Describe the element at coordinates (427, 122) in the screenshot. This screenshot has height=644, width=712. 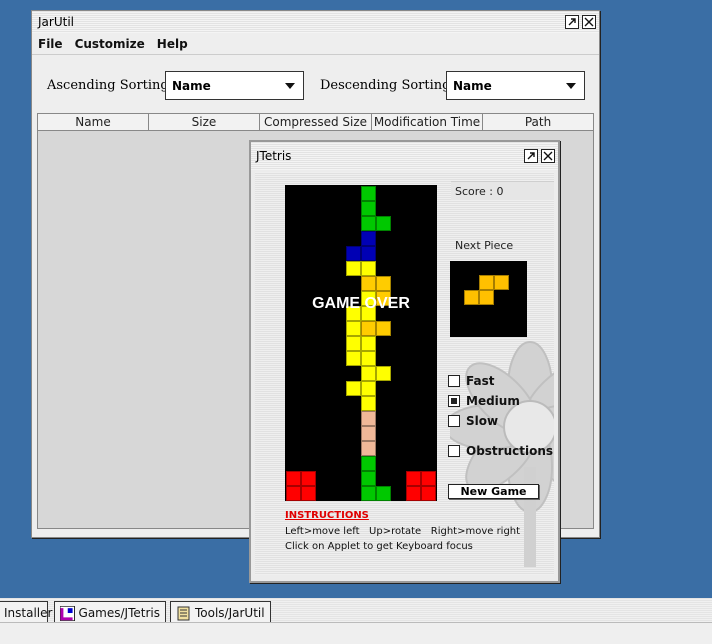
I see `column-modification-time: Modification Time` at that location.